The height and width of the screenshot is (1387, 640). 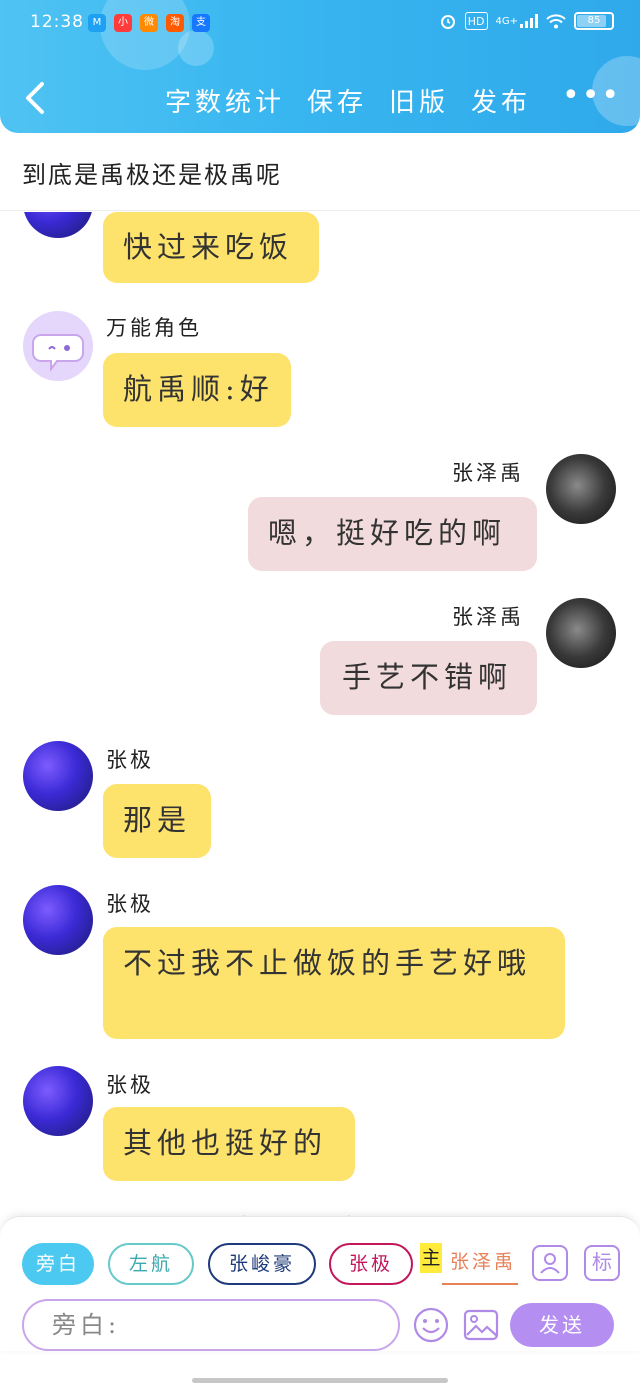 I want to click on publish-button: 发布, so click(x=501, y=100).